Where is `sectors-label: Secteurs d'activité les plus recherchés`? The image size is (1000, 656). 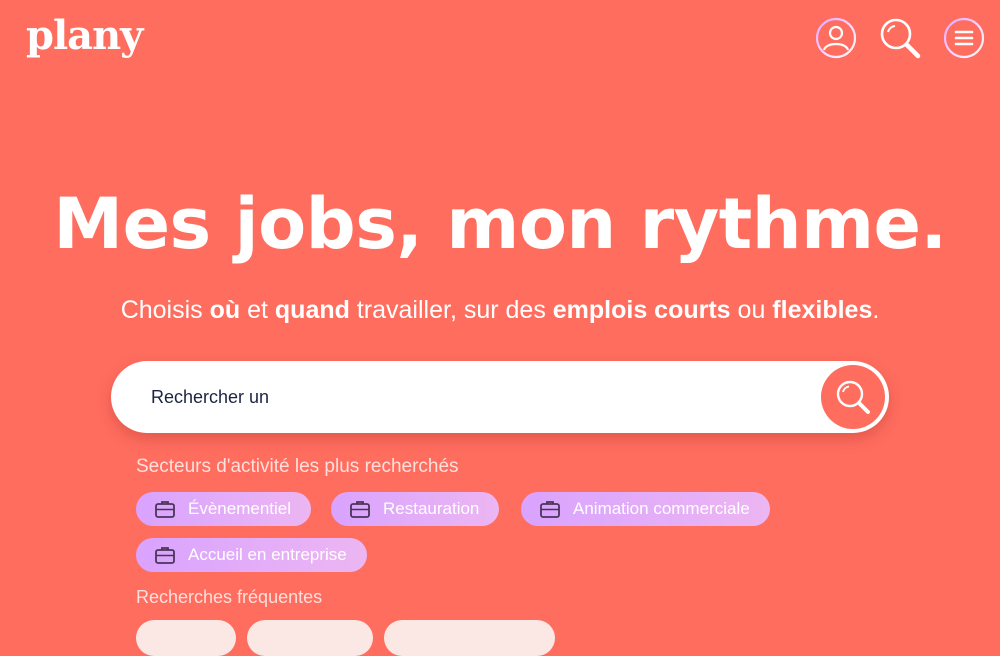
sectors-label: Secteurs d'activité les plus recherchés is located at coordinates (297, 466).